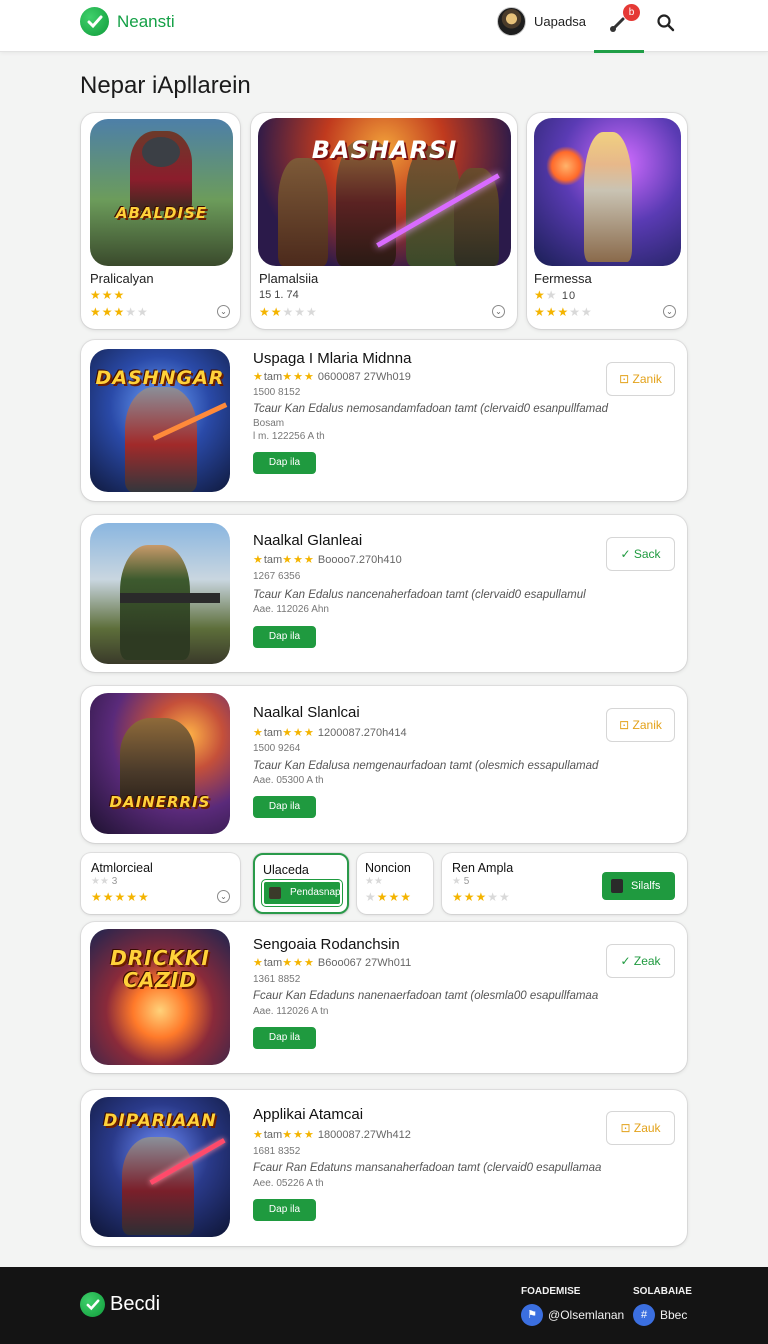 This screenshot has width=768, height=1344. What do you see at coordinates (326, 944) in the screenshot?
I see `app-title: Sengoaia Rodanchsin` at bounding box center [326, 944].